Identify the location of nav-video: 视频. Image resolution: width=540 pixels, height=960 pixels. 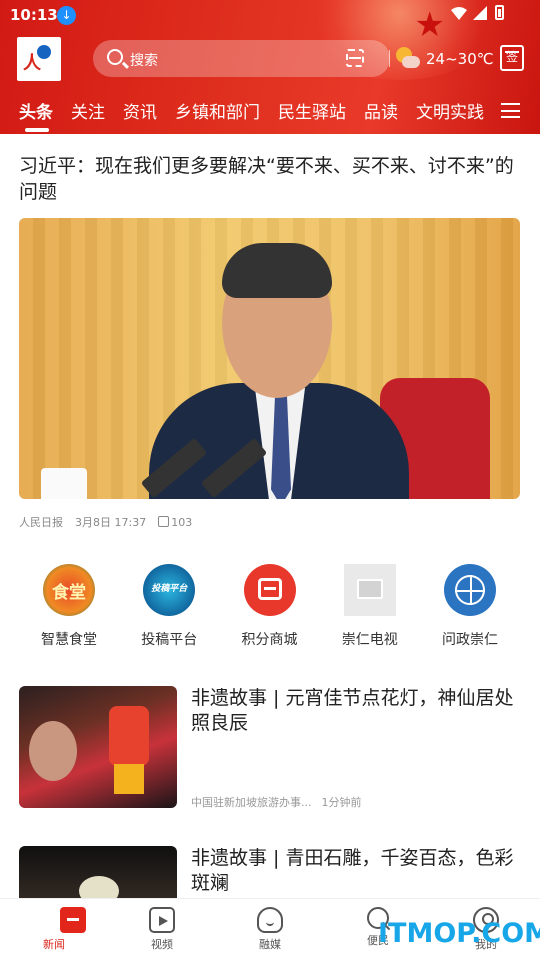
(162, 929).